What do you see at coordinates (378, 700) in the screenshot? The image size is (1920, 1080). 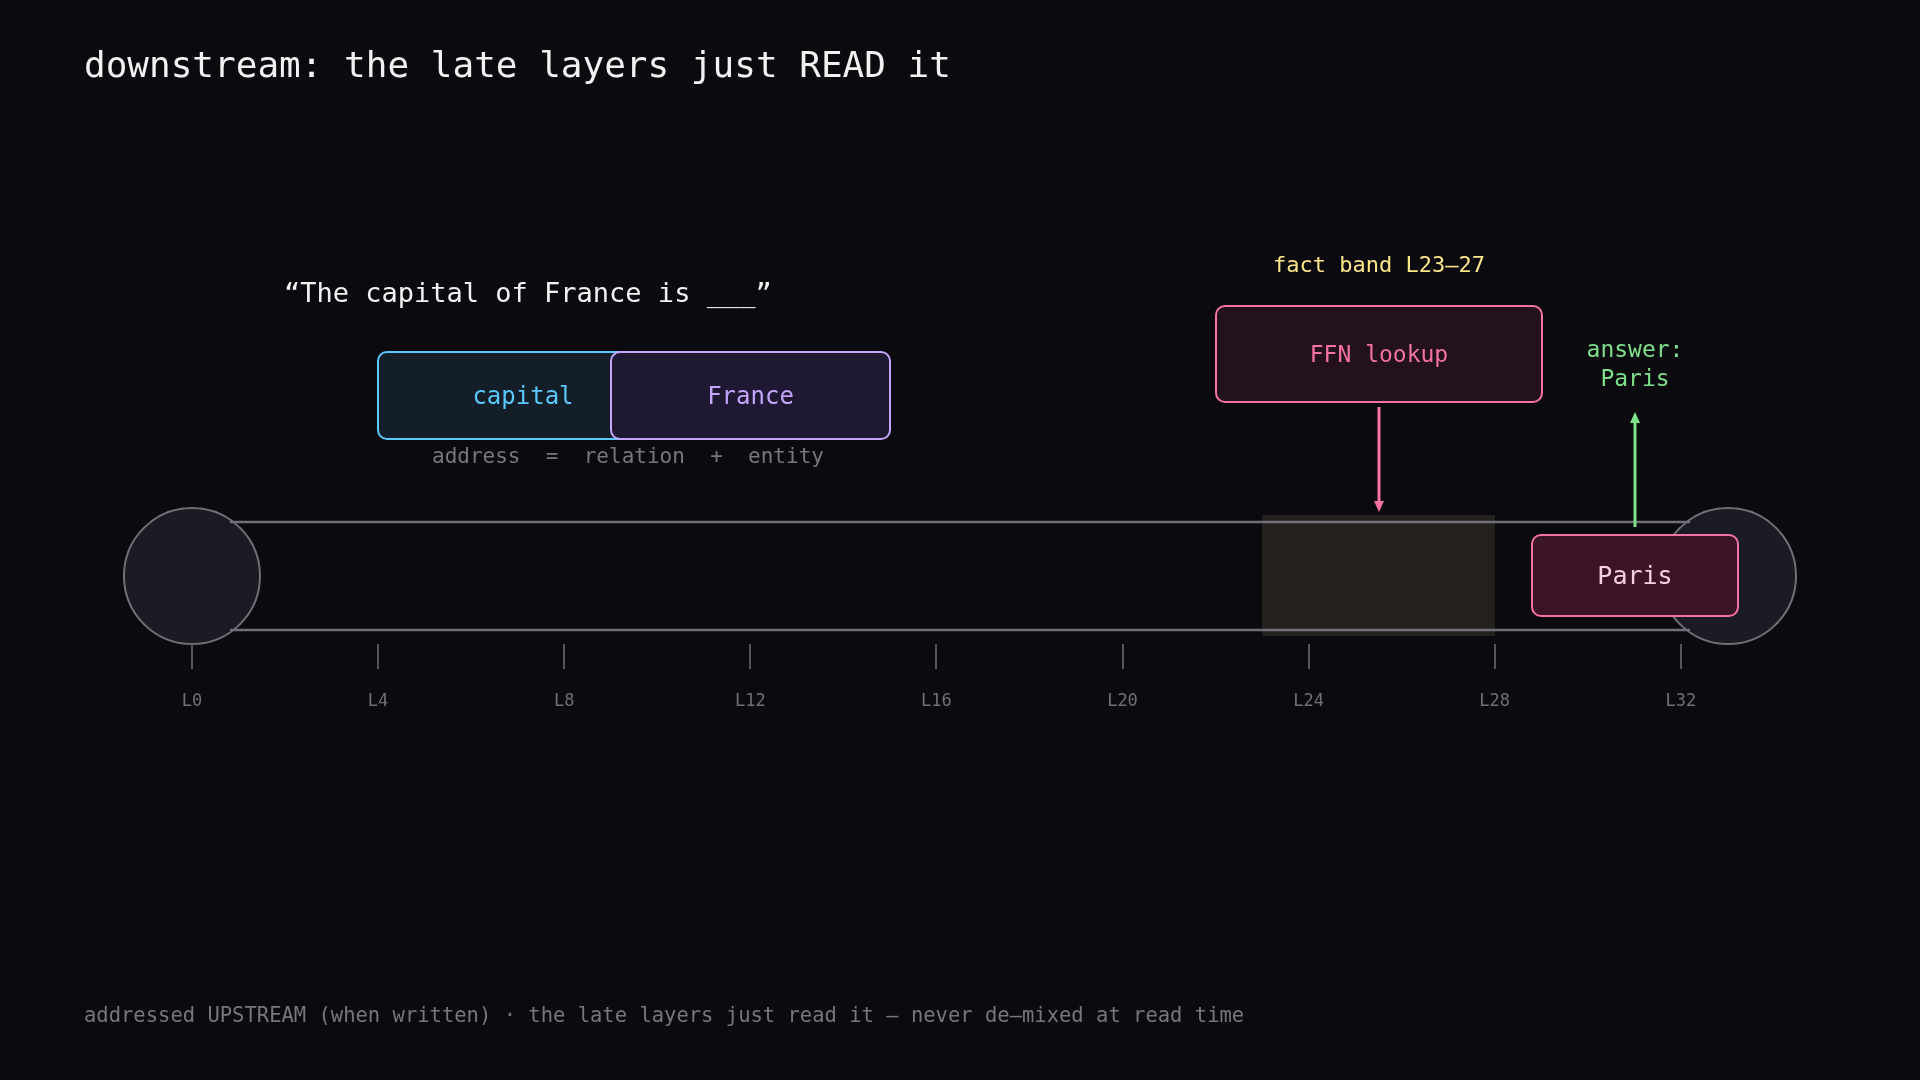 I see `layer-label: L4` at bounding box center [378, 700].